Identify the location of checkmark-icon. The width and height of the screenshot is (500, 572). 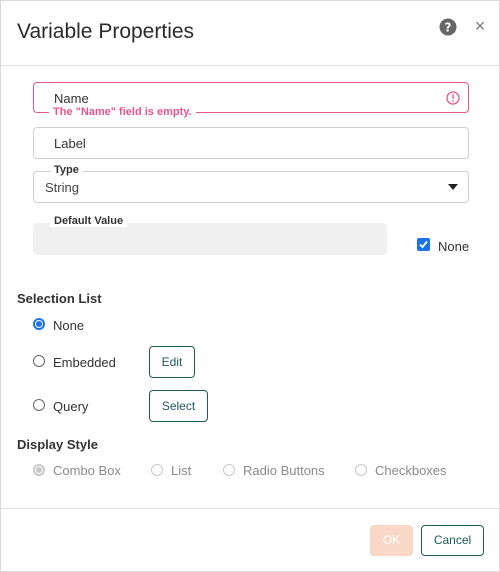
(423, 244).